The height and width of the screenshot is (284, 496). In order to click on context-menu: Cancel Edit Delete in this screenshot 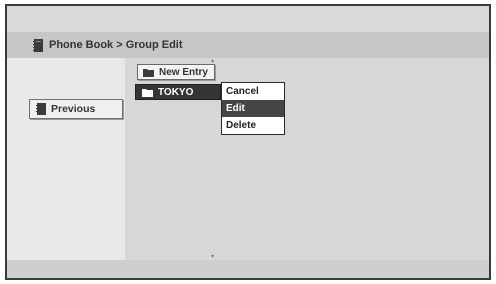, I will do `click(253, 108)`.